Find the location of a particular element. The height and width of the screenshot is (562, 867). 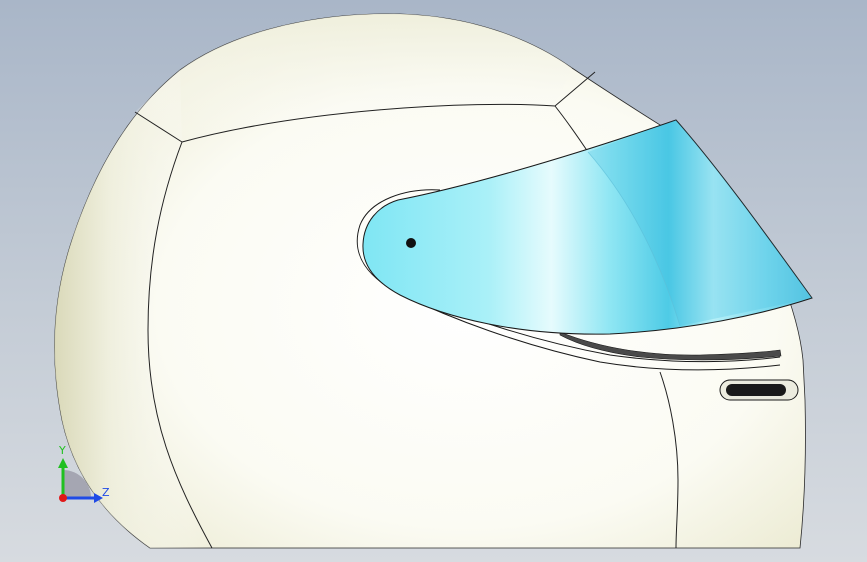

chin-vent is located at coordinates (759, 390).